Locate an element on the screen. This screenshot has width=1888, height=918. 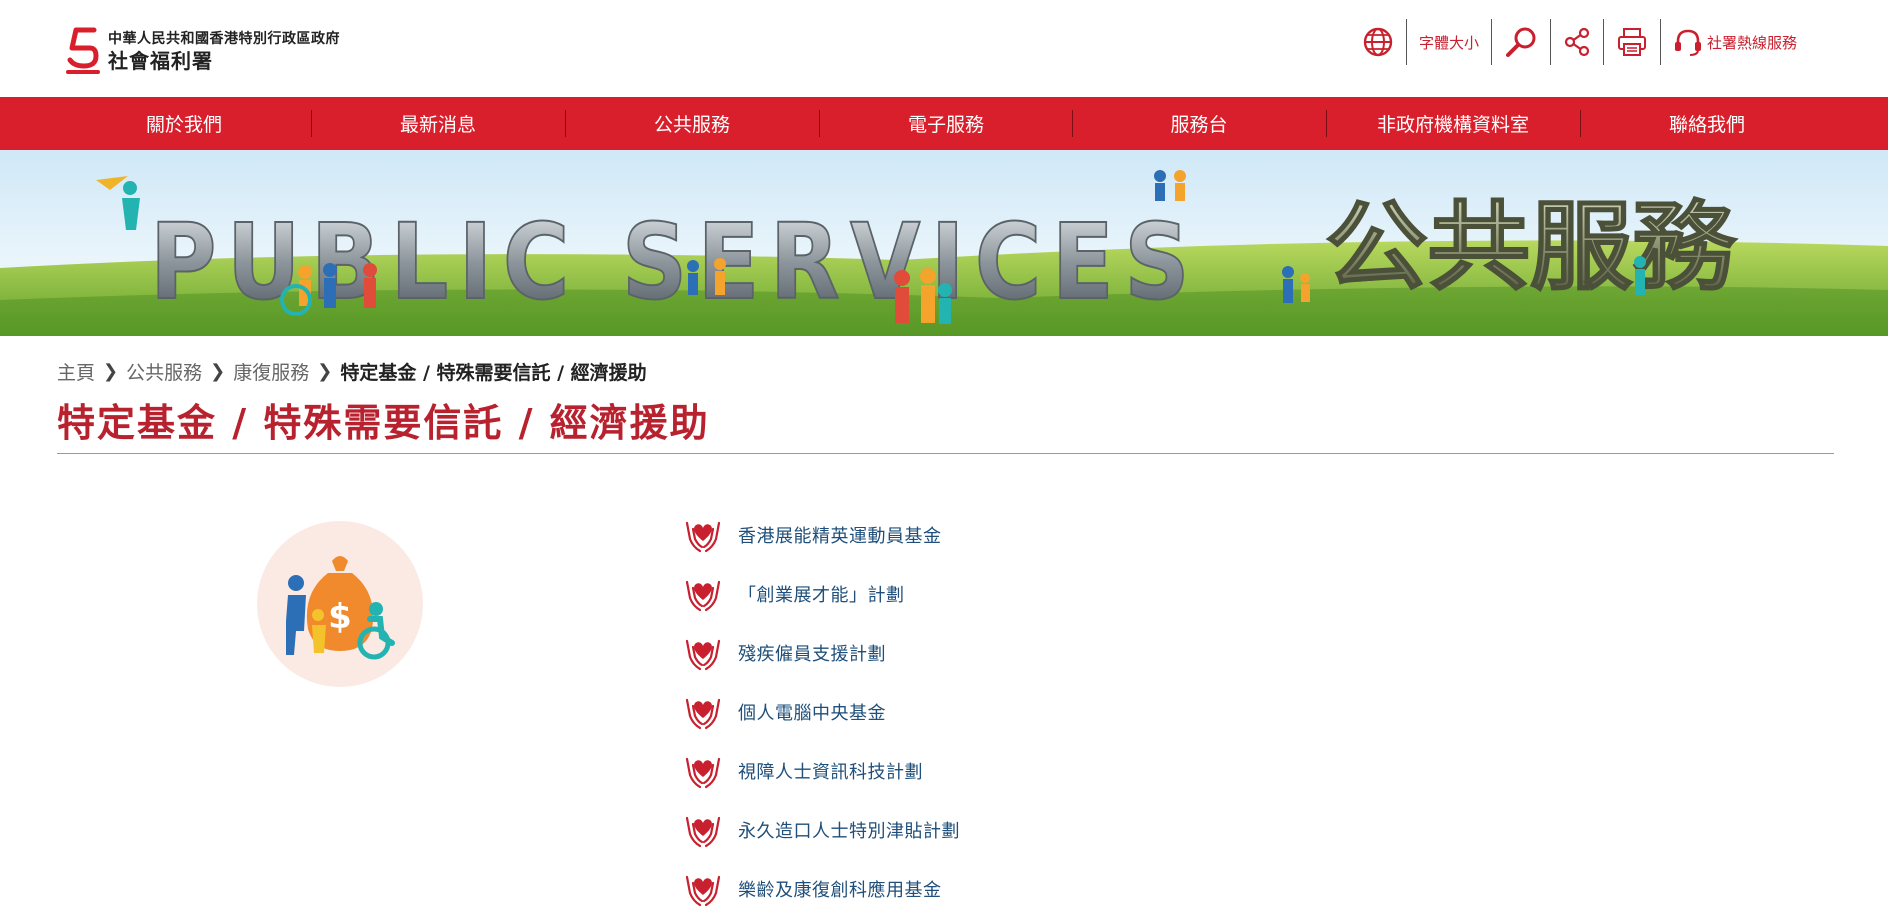
nav-public-services: 公共服務 is located at coordinates (692, 123).